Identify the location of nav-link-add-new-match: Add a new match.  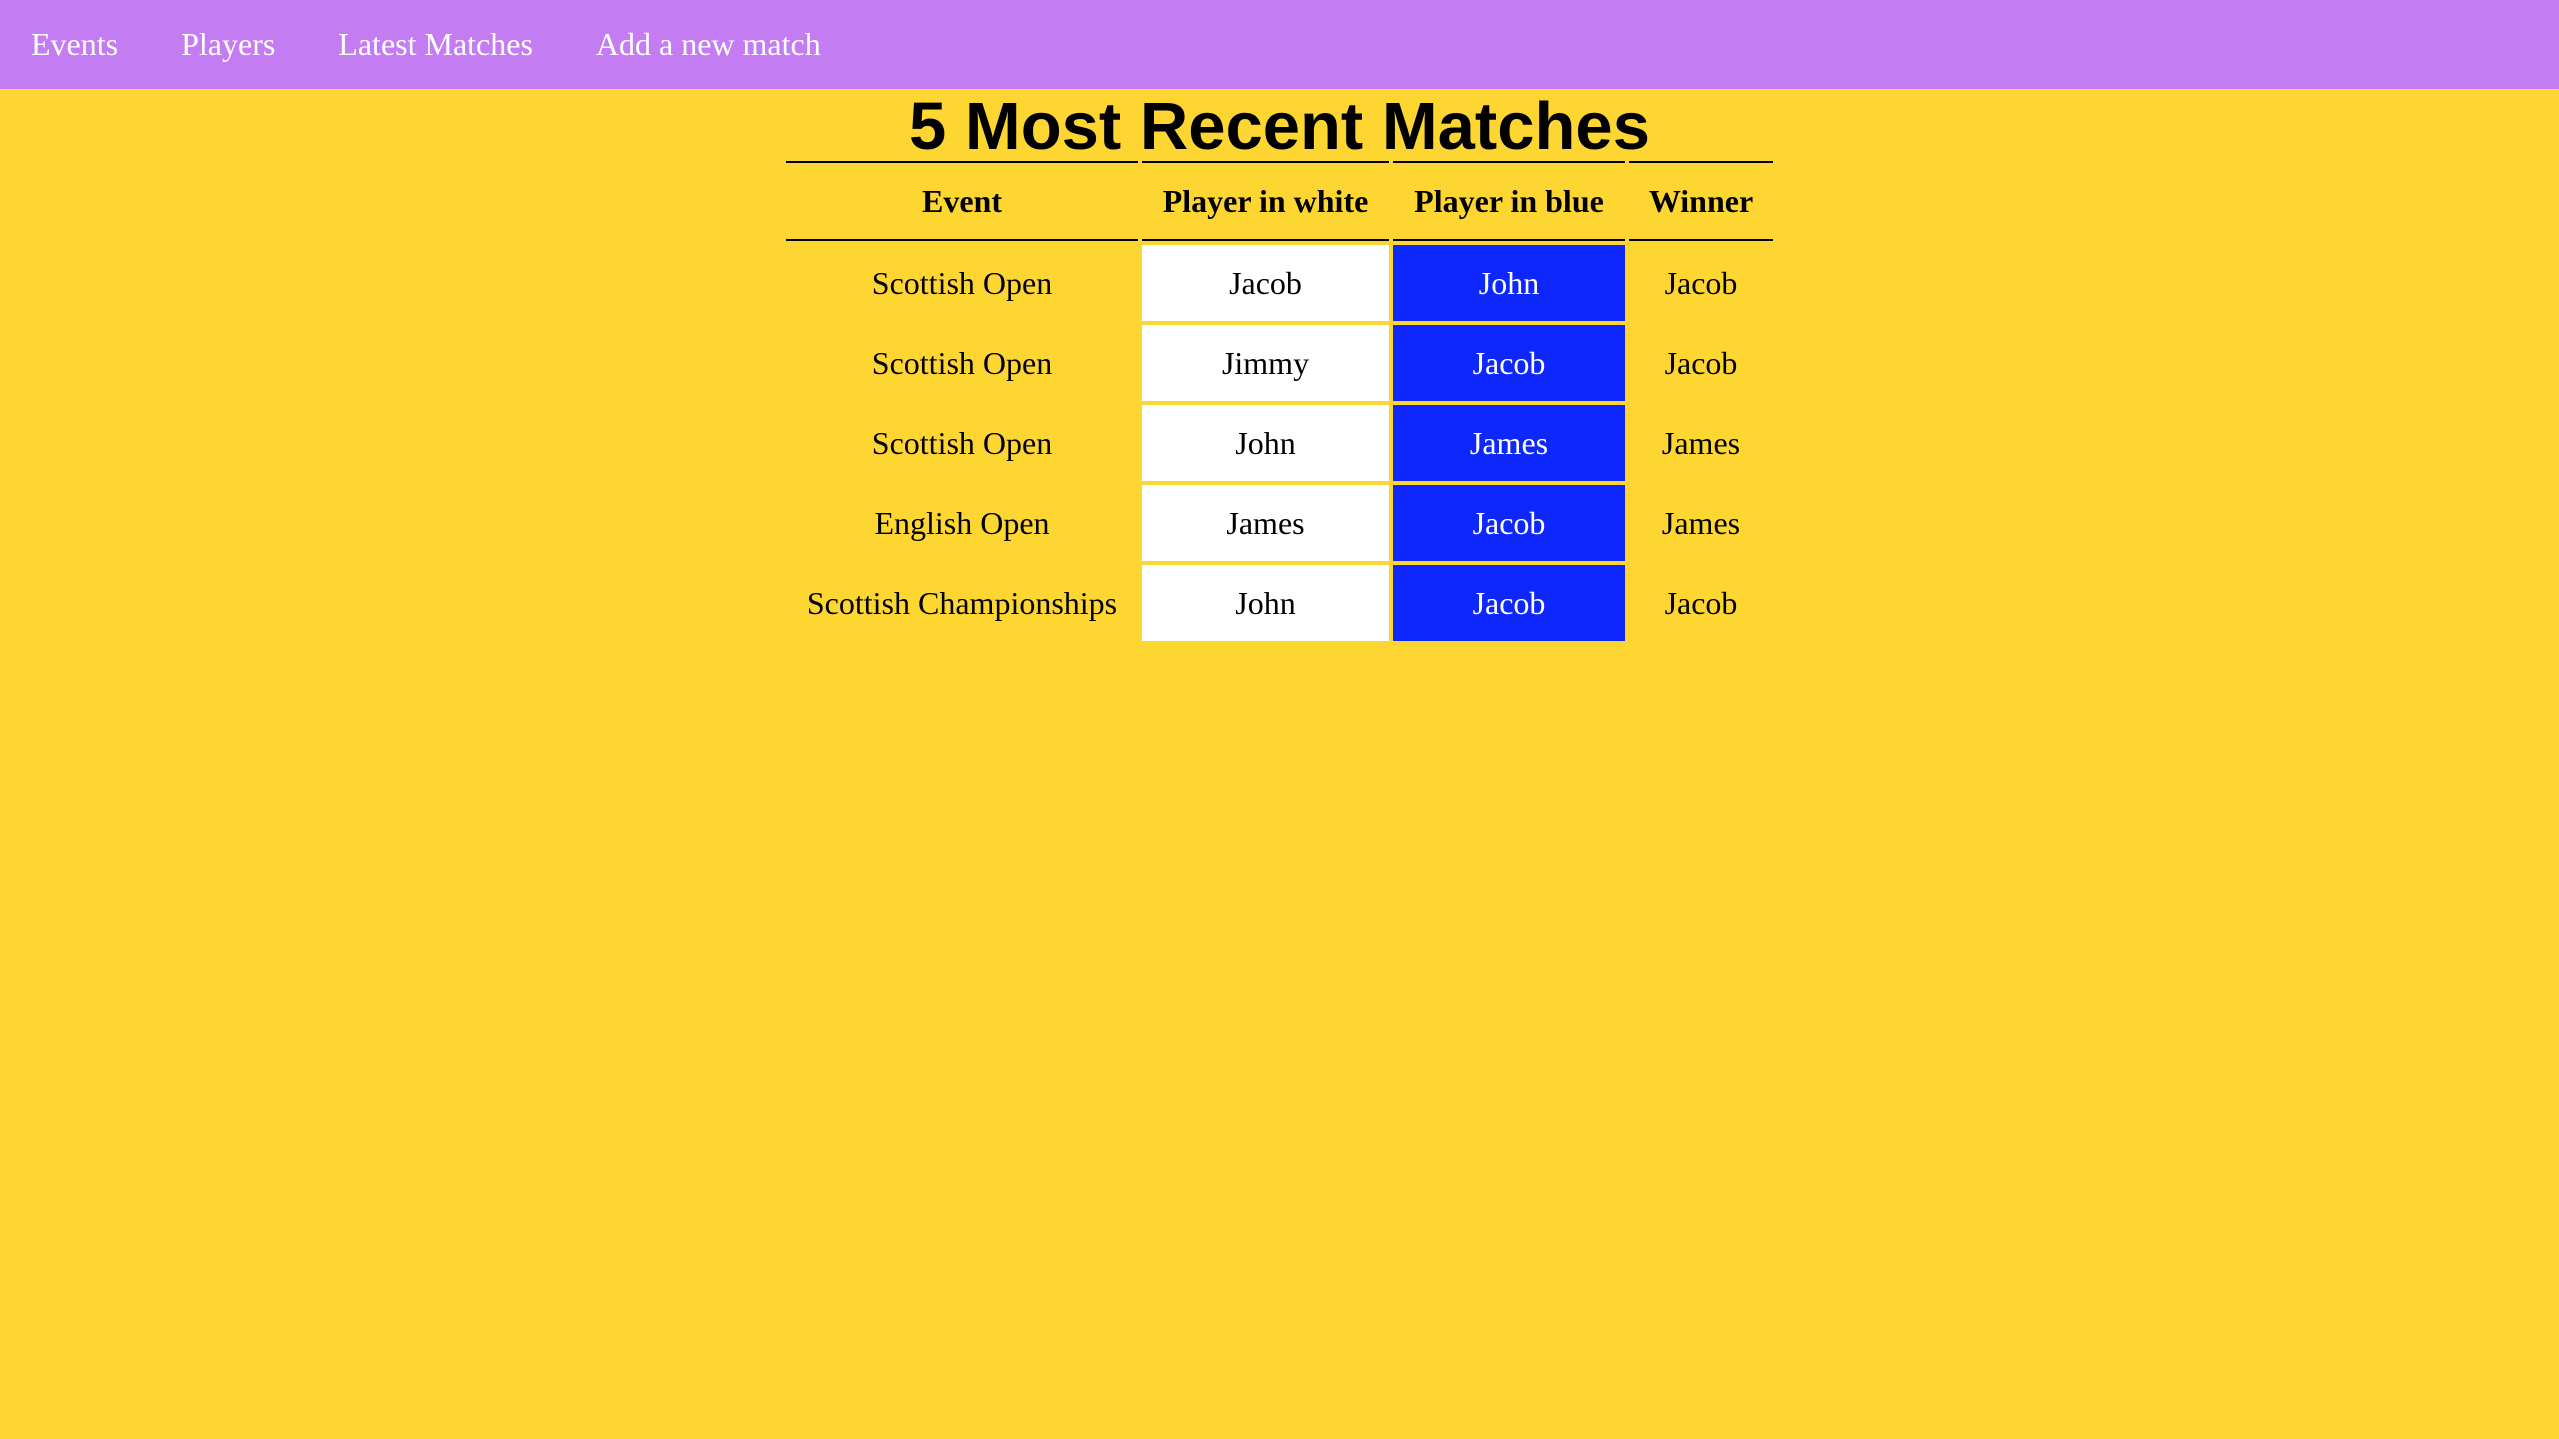
(708, 44).